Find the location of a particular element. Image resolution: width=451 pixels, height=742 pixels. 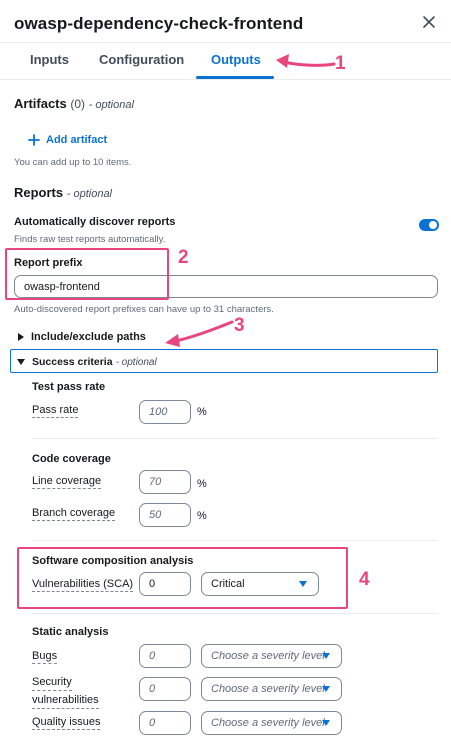

line-coverage-input: 70 is located at coordinates (165, 482).